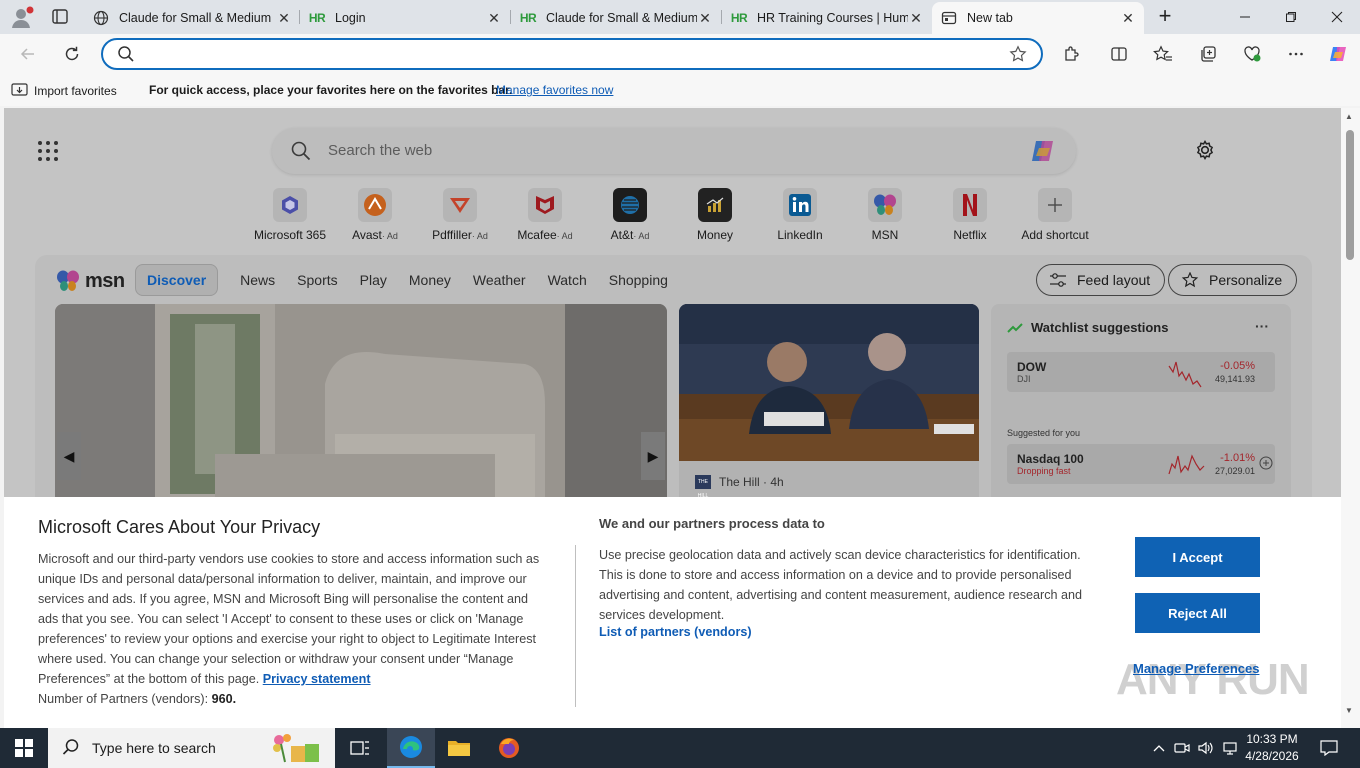 This screenshot has width=1360, height=768. What do you see at coordinates (1015, 327) in the screenshot?
I see `trend-up-icon` at bounding box center [1015, 327].